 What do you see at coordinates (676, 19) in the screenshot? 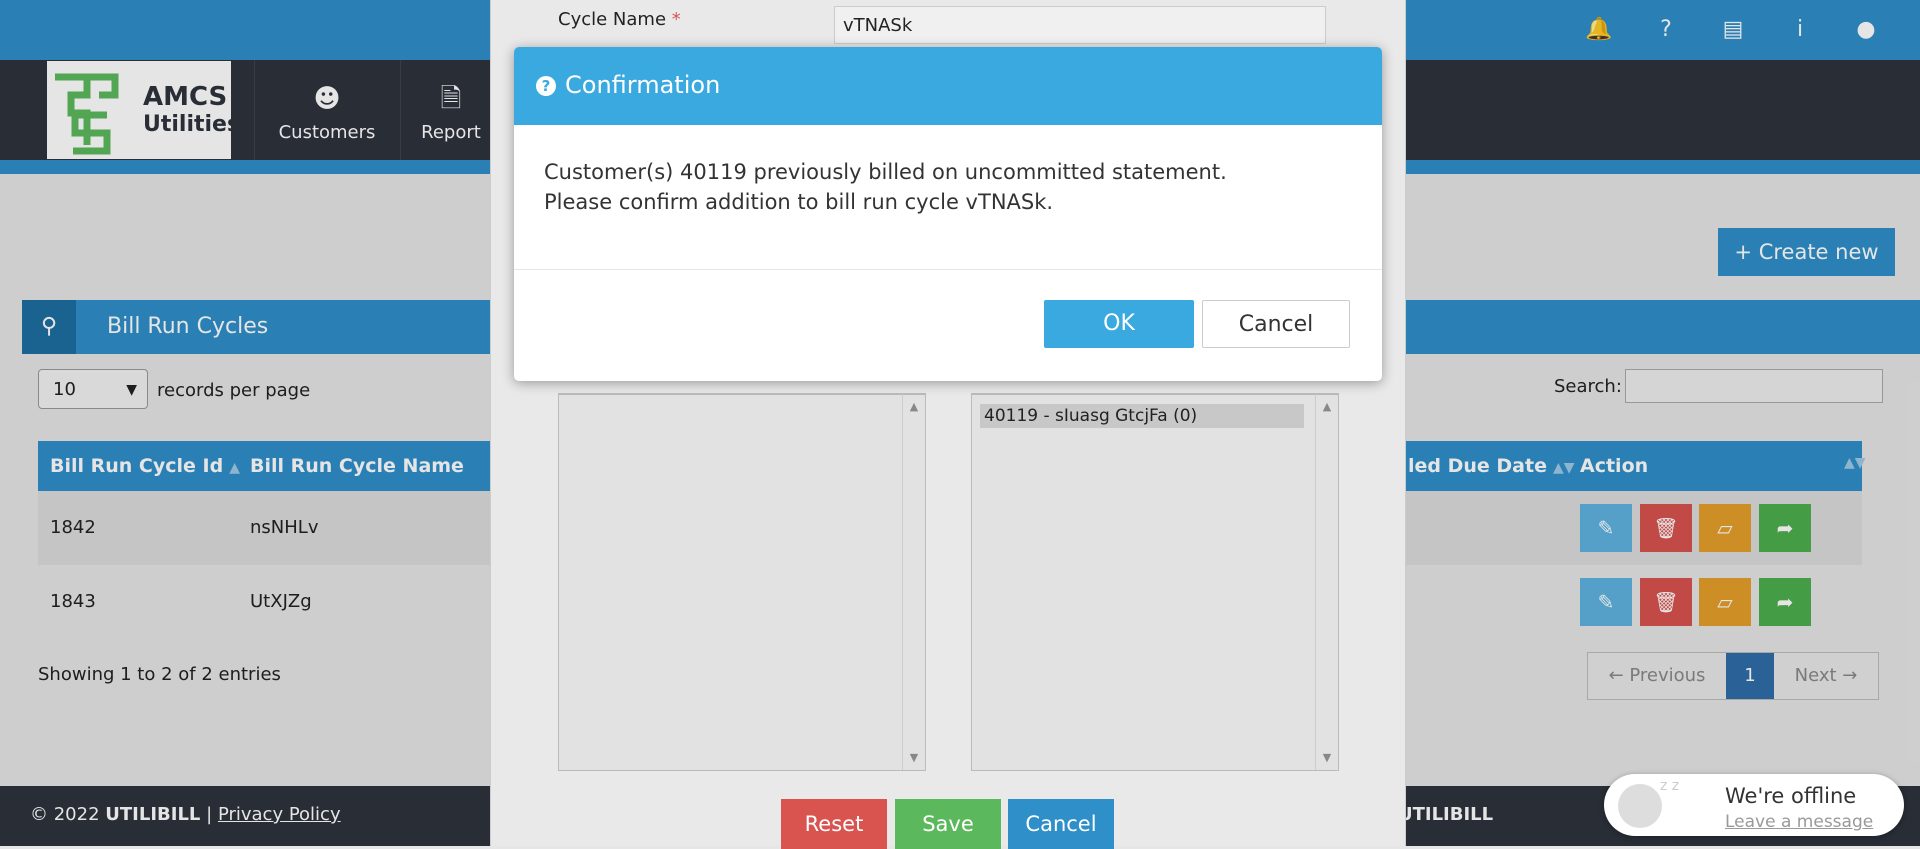
I see `required-mark: *` at bounding box center [676, 19].